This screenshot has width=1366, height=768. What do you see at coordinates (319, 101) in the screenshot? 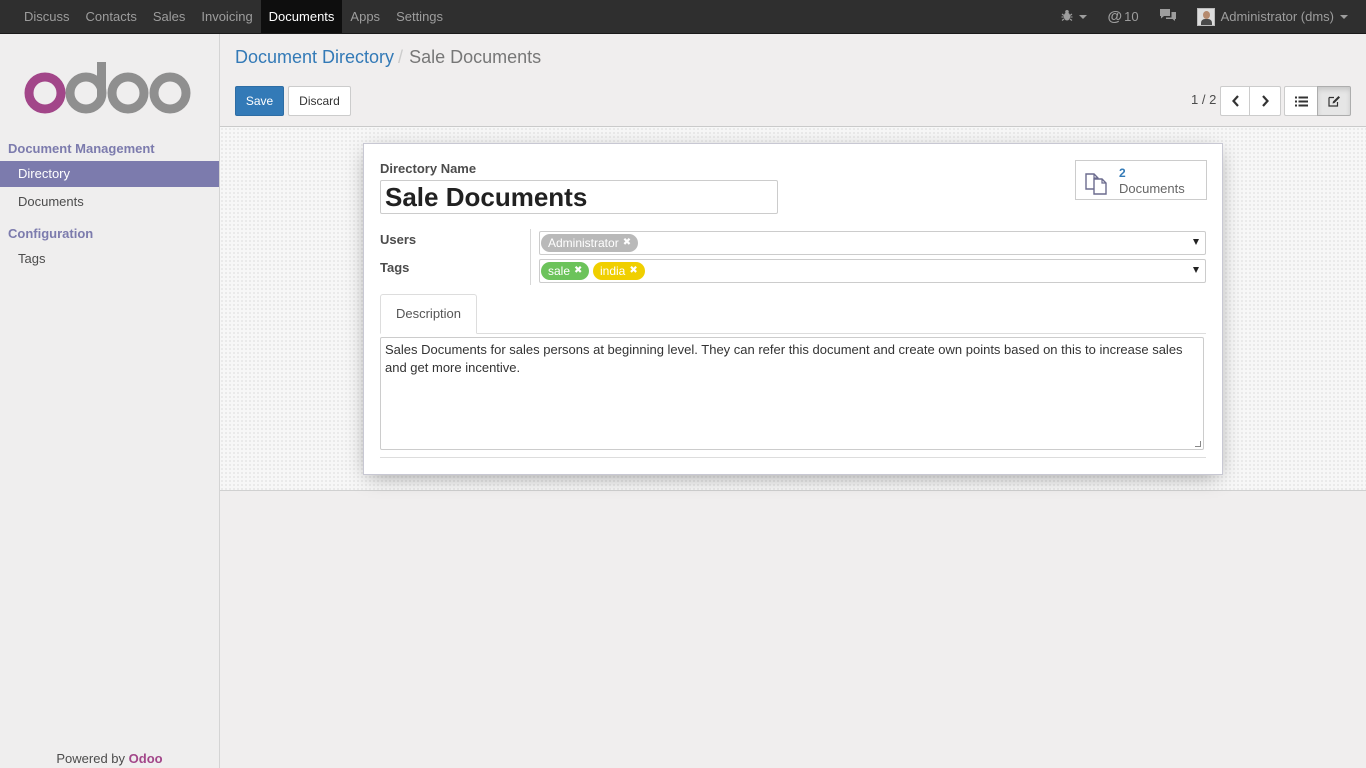
I see `discard-button: Discard` at bounding box center [319, 101].